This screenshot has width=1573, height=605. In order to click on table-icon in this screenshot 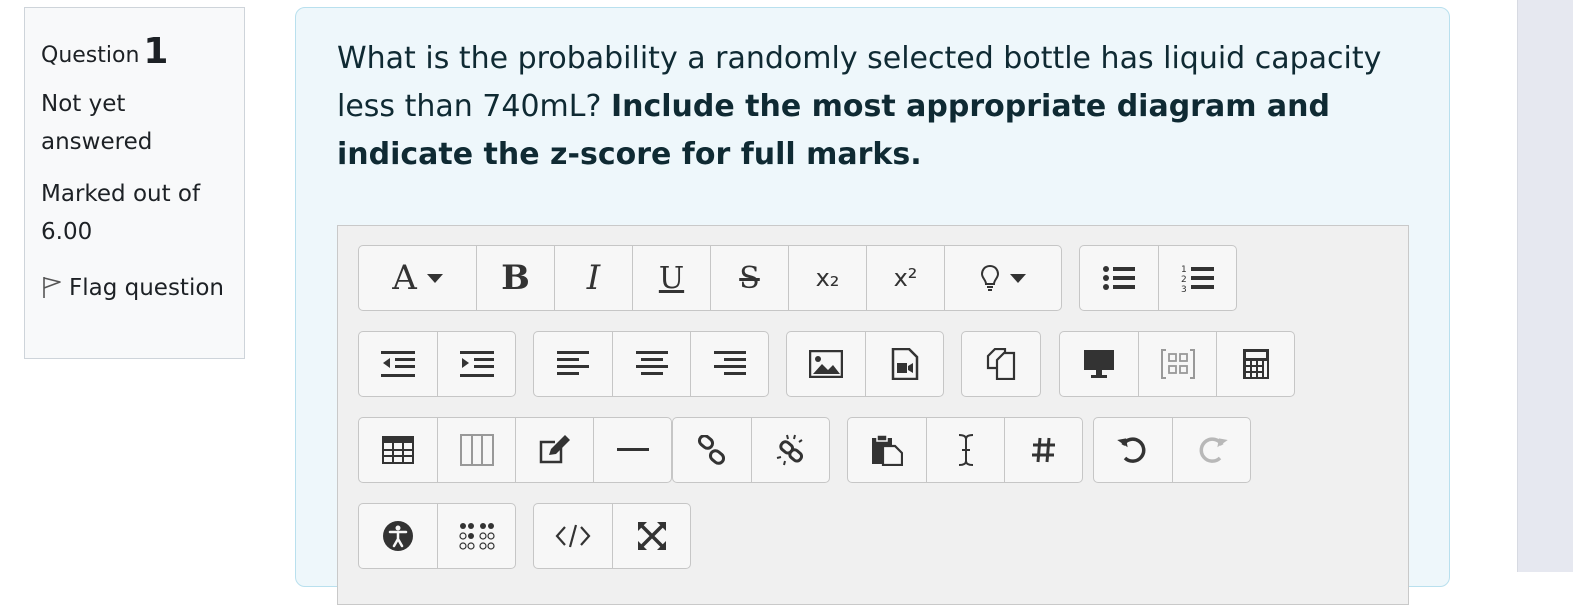, I will do `click(398, 450)`.